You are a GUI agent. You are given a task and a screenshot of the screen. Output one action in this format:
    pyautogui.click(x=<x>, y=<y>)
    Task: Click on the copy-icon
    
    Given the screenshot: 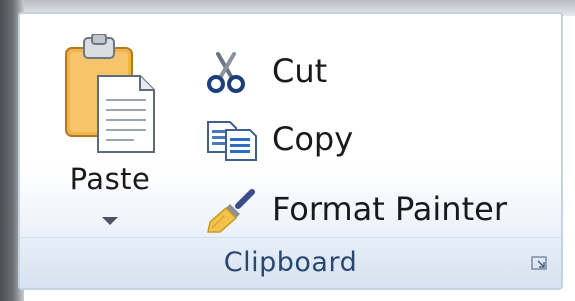 What is the action you would take?
    pyautogui.click(x=232, y=142)
    